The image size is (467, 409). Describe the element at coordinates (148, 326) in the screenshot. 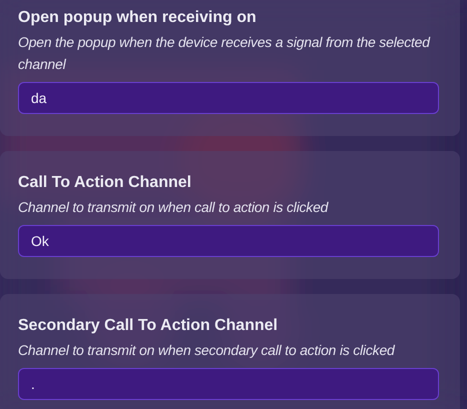

I see `setting-title: Secondary Call To Action Channel` at that location.